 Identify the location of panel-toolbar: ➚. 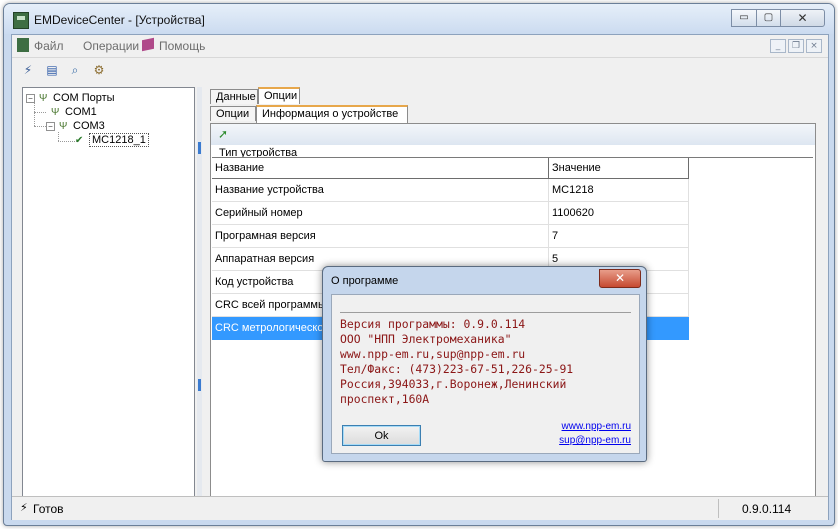
(513, 134).